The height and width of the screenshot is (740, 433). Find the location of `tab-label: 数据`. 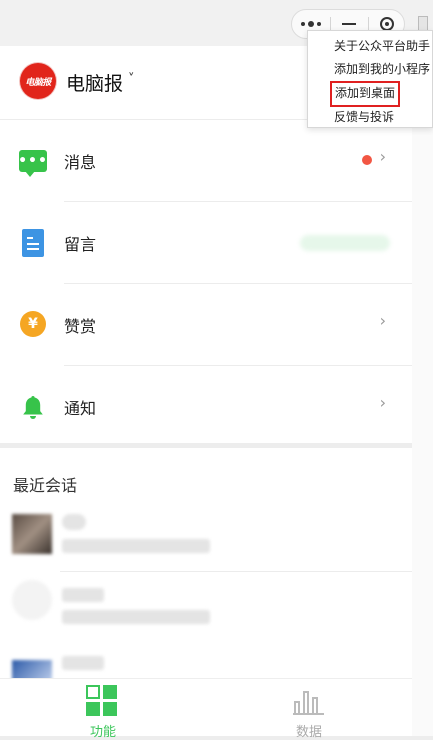

tab-label: 数据 is located at coordinates (308, 732).